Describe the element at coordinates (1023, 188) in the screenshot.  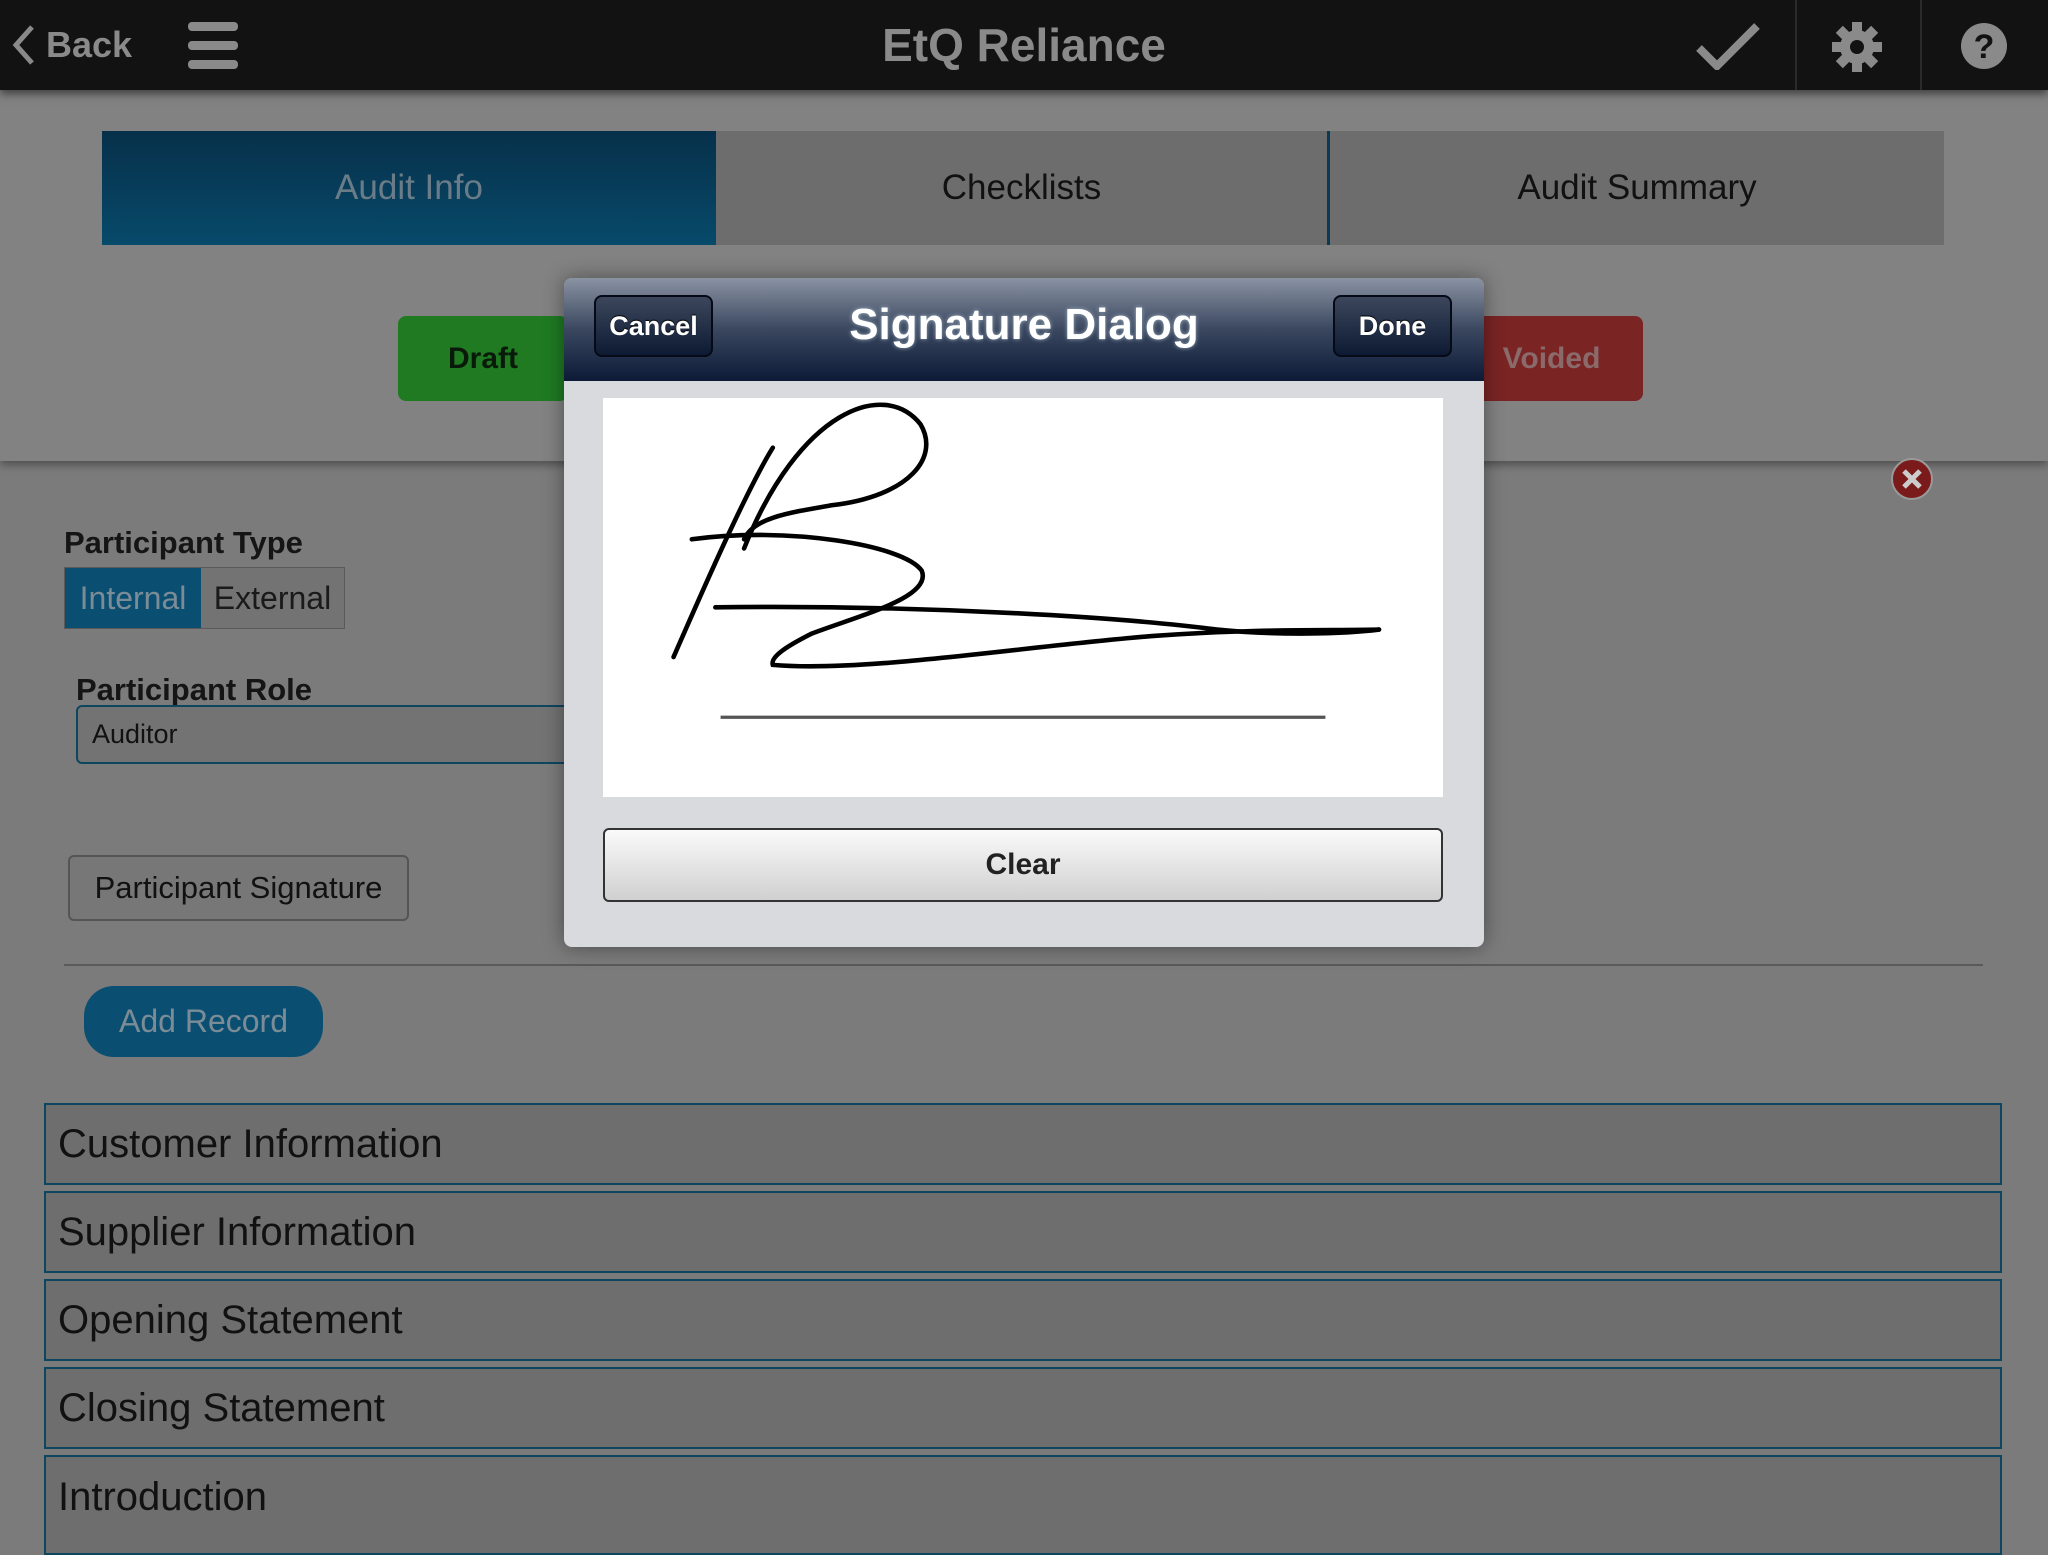
I see `tab-checklists: Checklists` at that location.